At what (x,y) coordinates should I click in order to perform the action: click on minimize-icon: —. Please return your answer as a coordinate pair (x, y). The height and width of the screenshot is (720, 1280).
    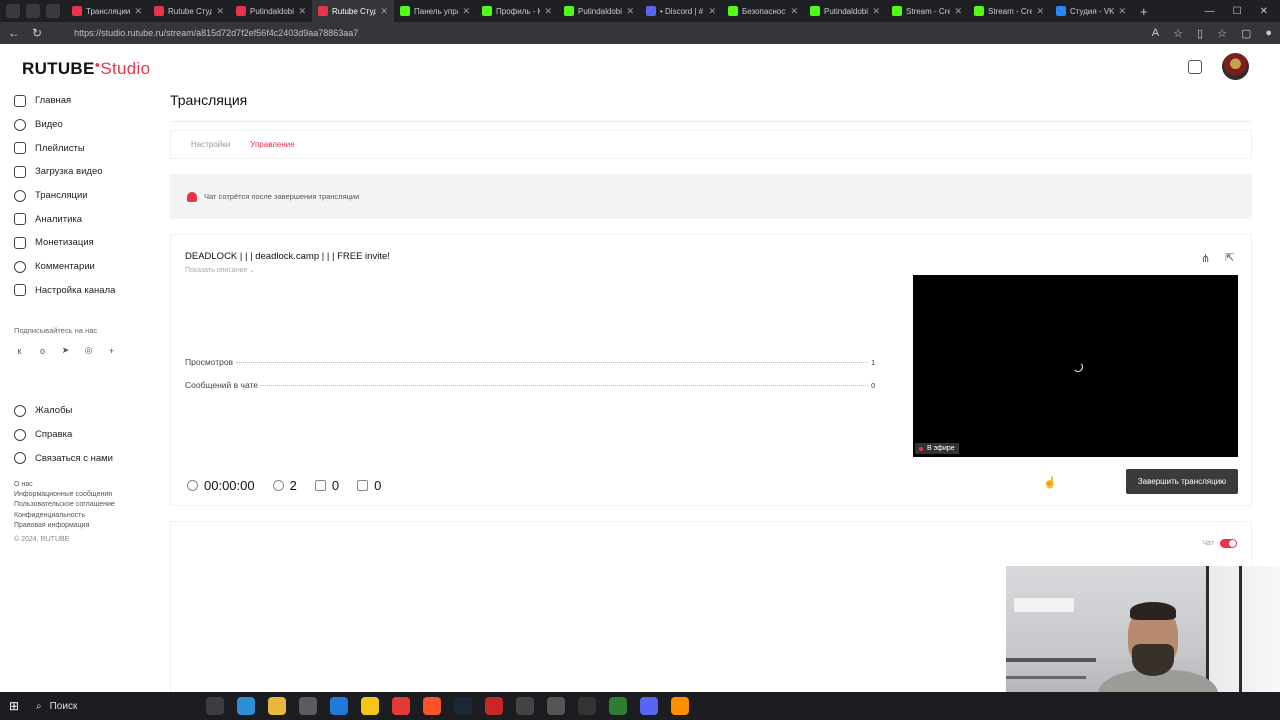
    Looking at the image, I should click on (1210, 11).